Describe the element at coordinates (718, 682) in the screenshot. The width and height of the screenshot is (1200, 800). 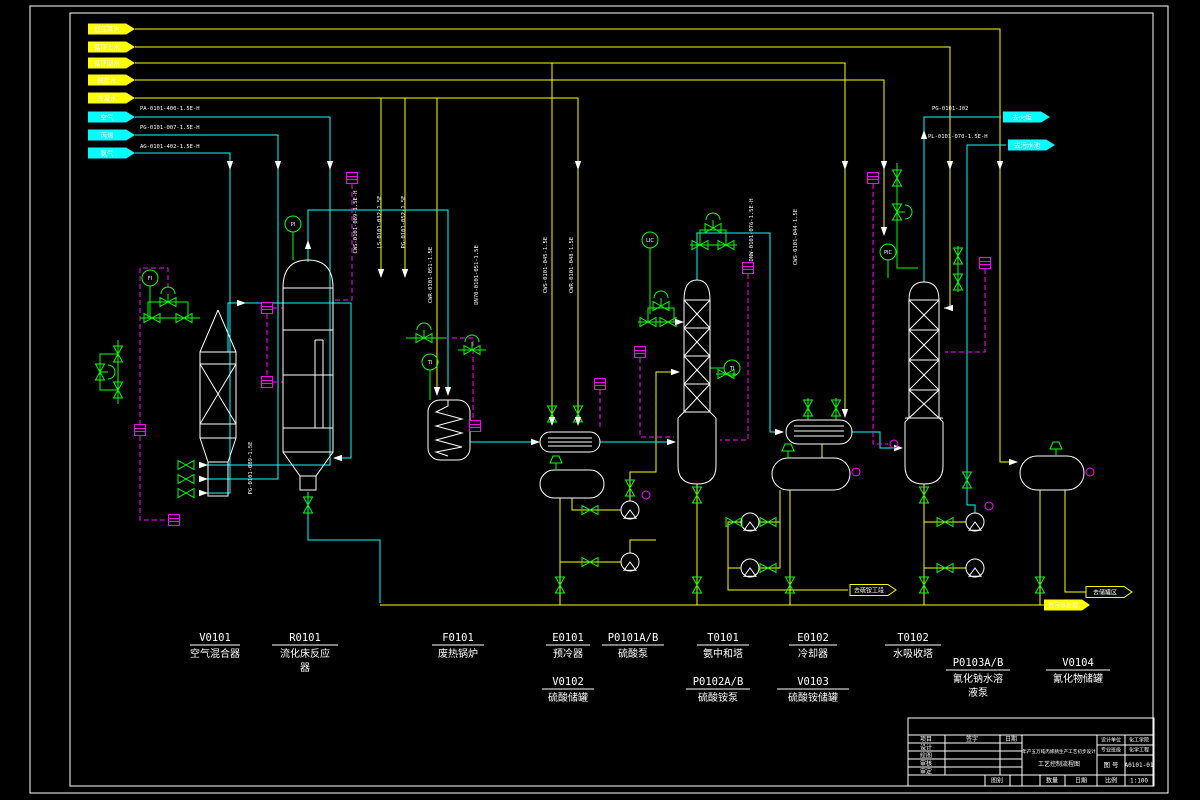
I see `equipment-id: P0102A/B` at that location.